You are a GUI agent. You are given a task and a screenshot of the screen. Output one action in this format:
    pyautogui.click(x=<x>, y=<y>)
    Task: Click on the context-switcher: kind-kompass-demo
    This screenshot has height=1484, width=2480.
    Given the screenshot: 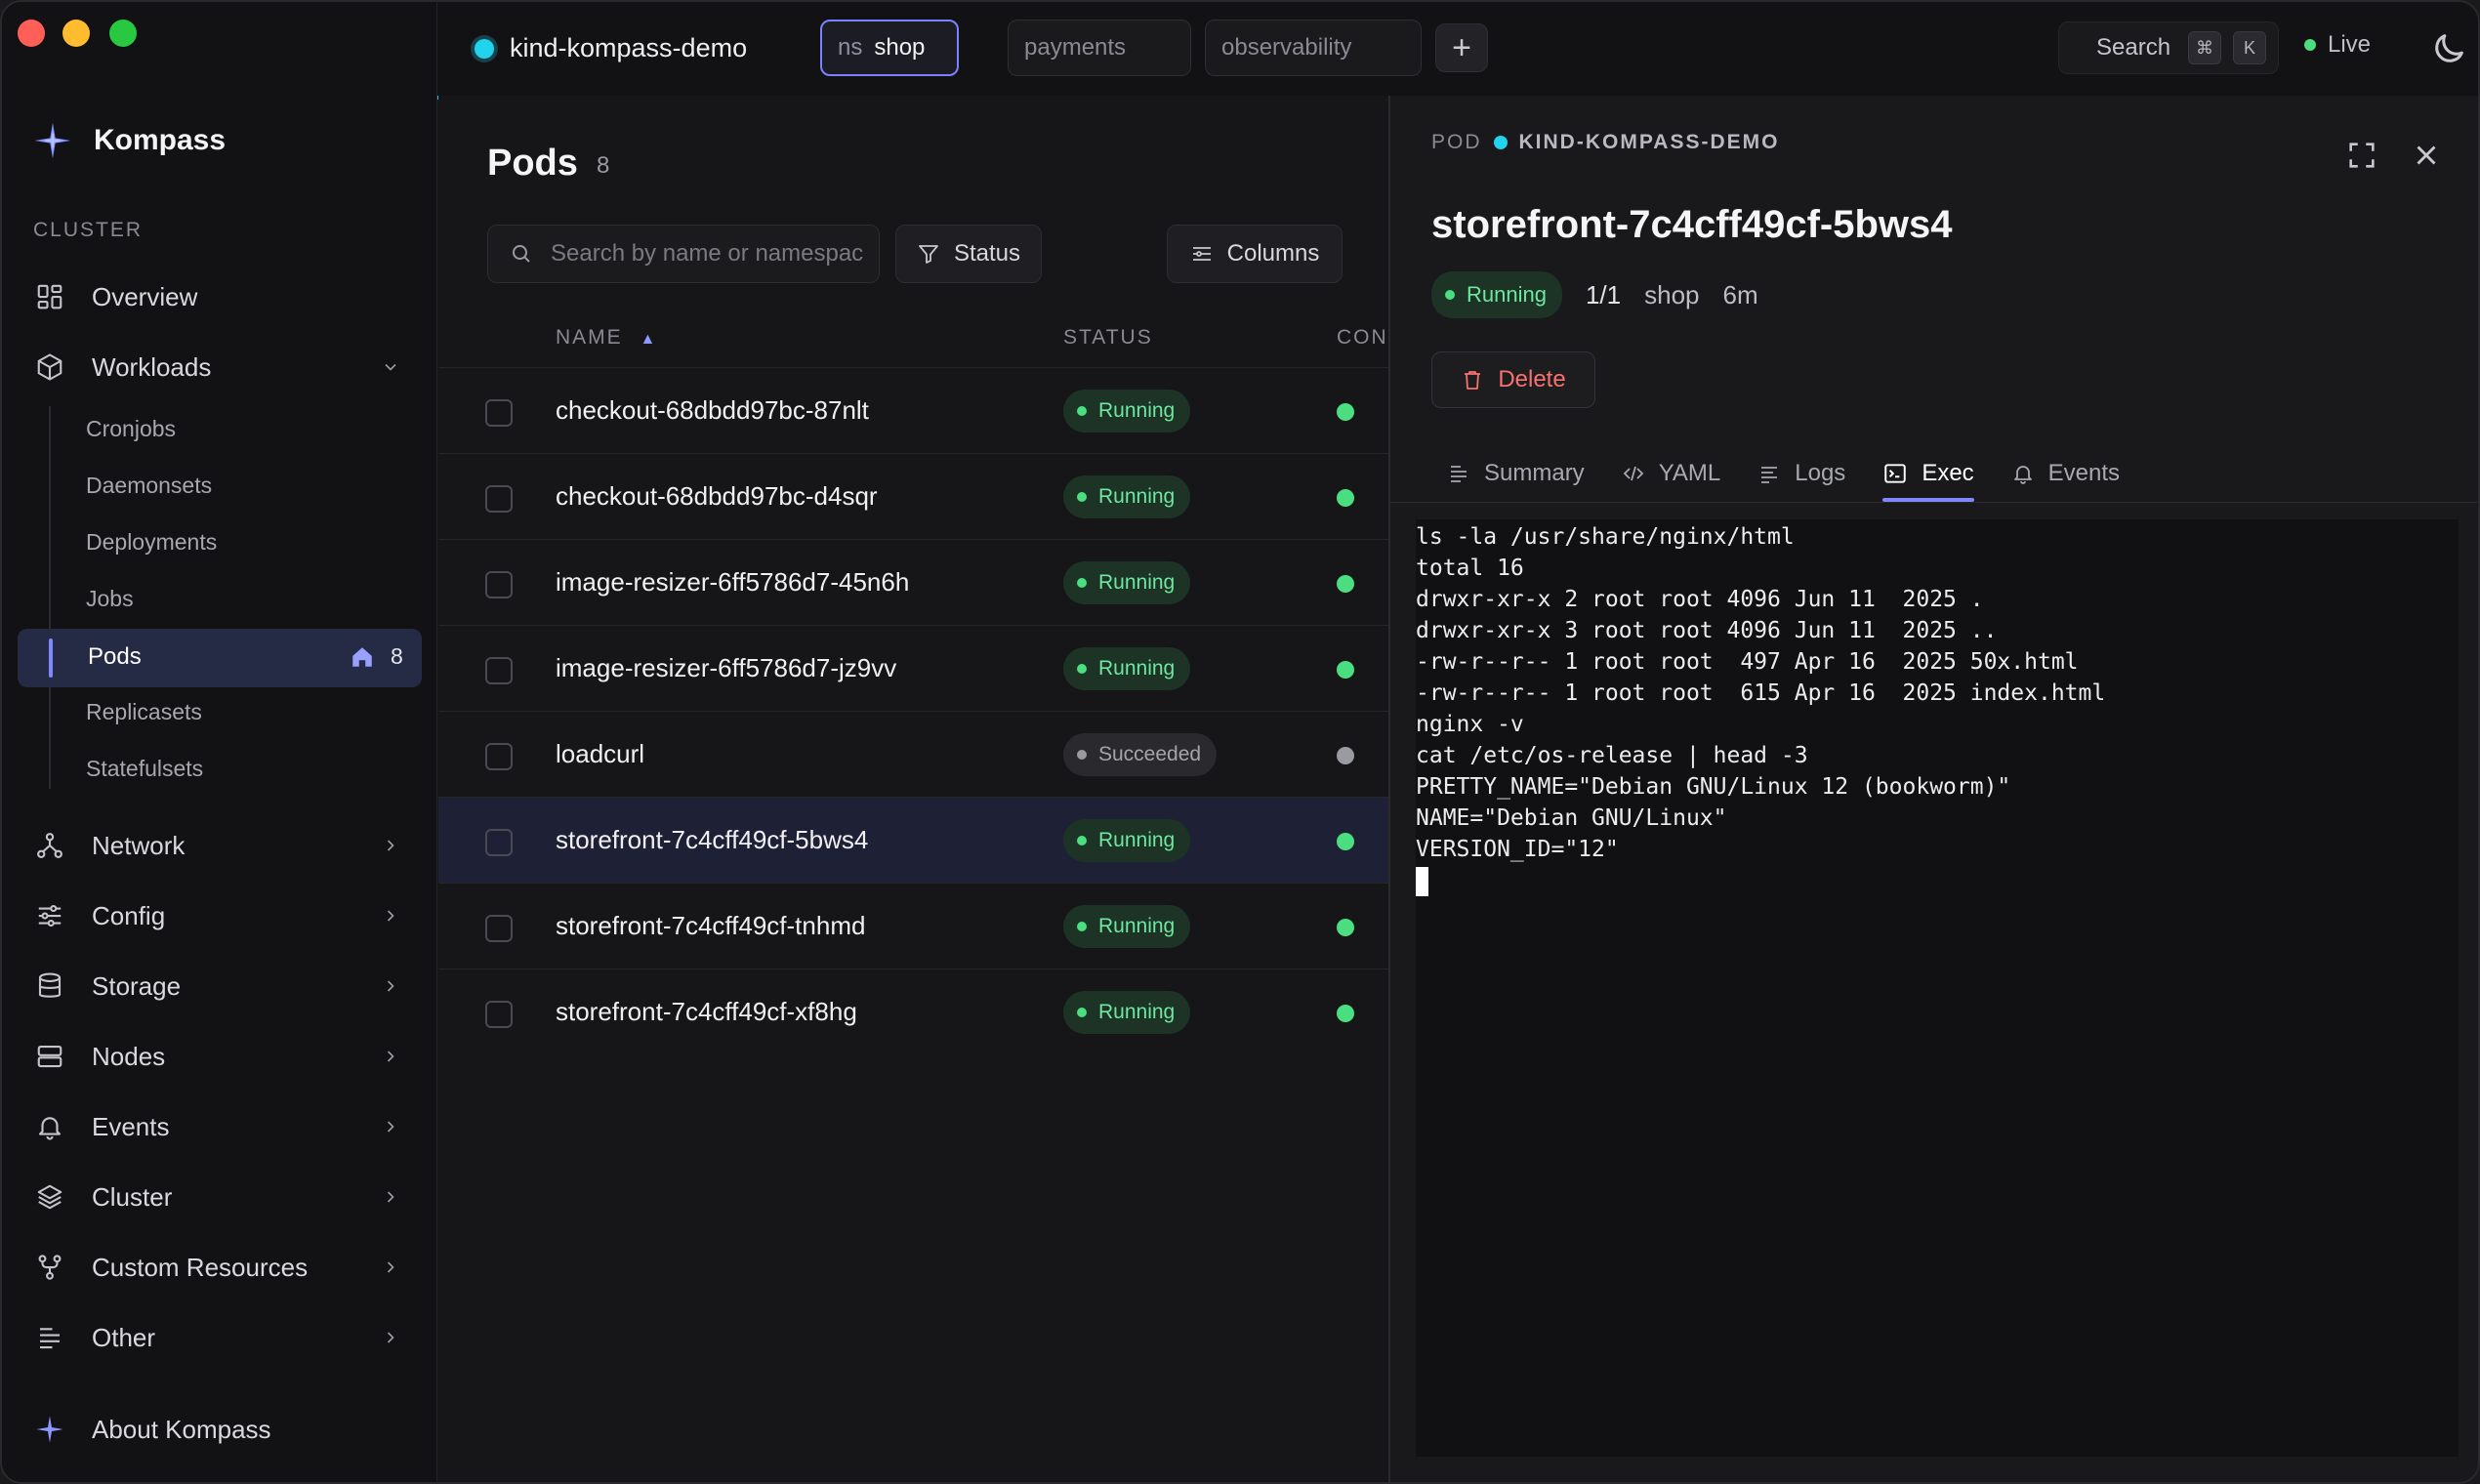 What is the action you would take?
    pyautogui.click(x=611, y=48)
    